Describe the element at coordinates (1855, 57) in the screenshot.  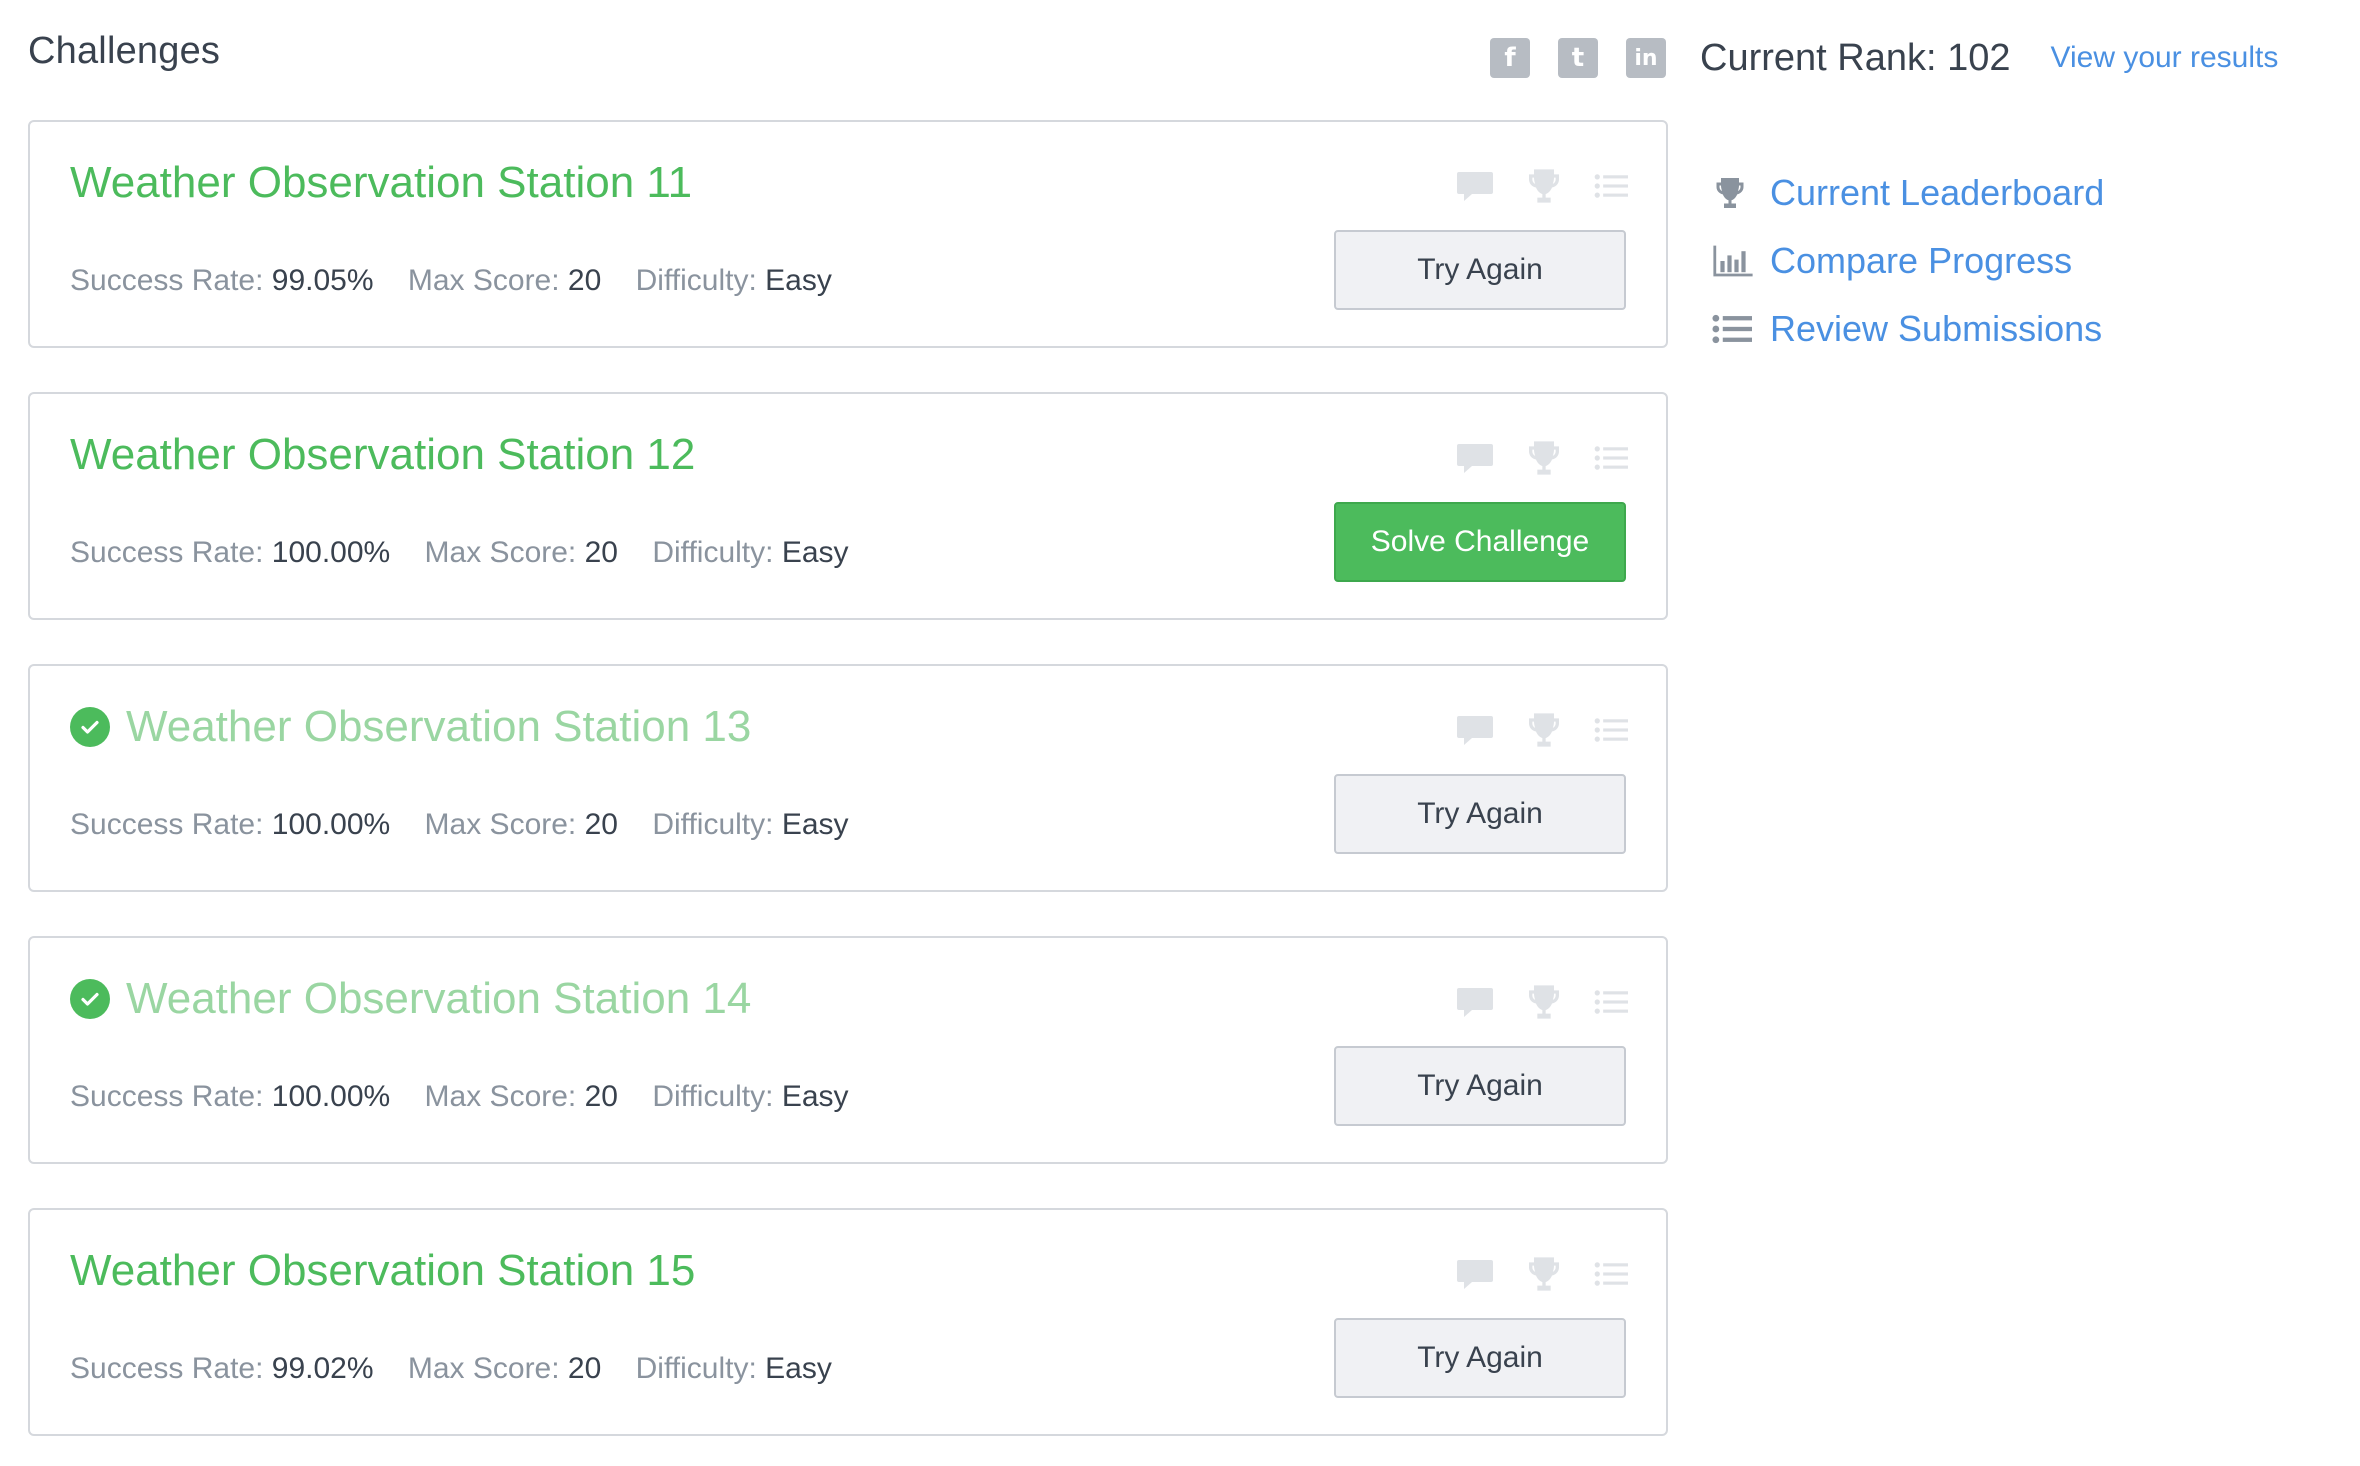
I see `current-rank: Current Rank: 102` at that location.